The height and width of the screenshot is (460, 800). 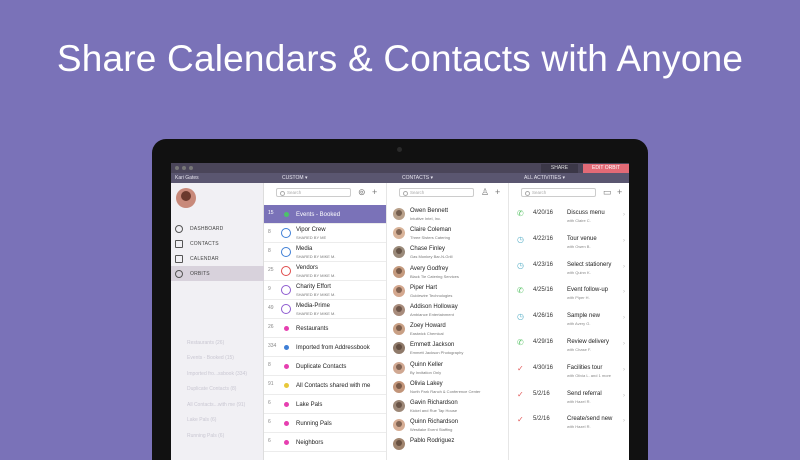 What do you see at coordinates (325, 404) in the screenshot?
I see `orbit-row: 6 Lake Pals` at bounding box center [325, 404].